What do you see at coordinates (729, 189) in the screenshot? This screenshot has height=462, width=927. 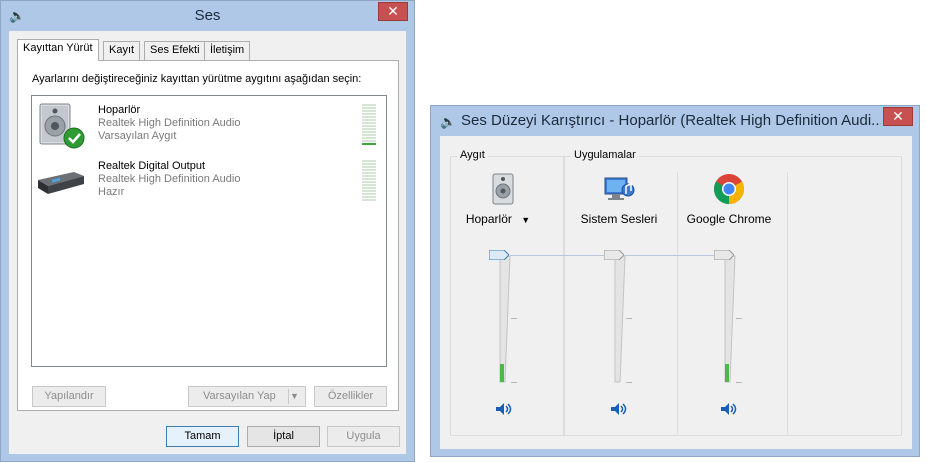 I see `chrome-icon` at bounding box center [729, 189].